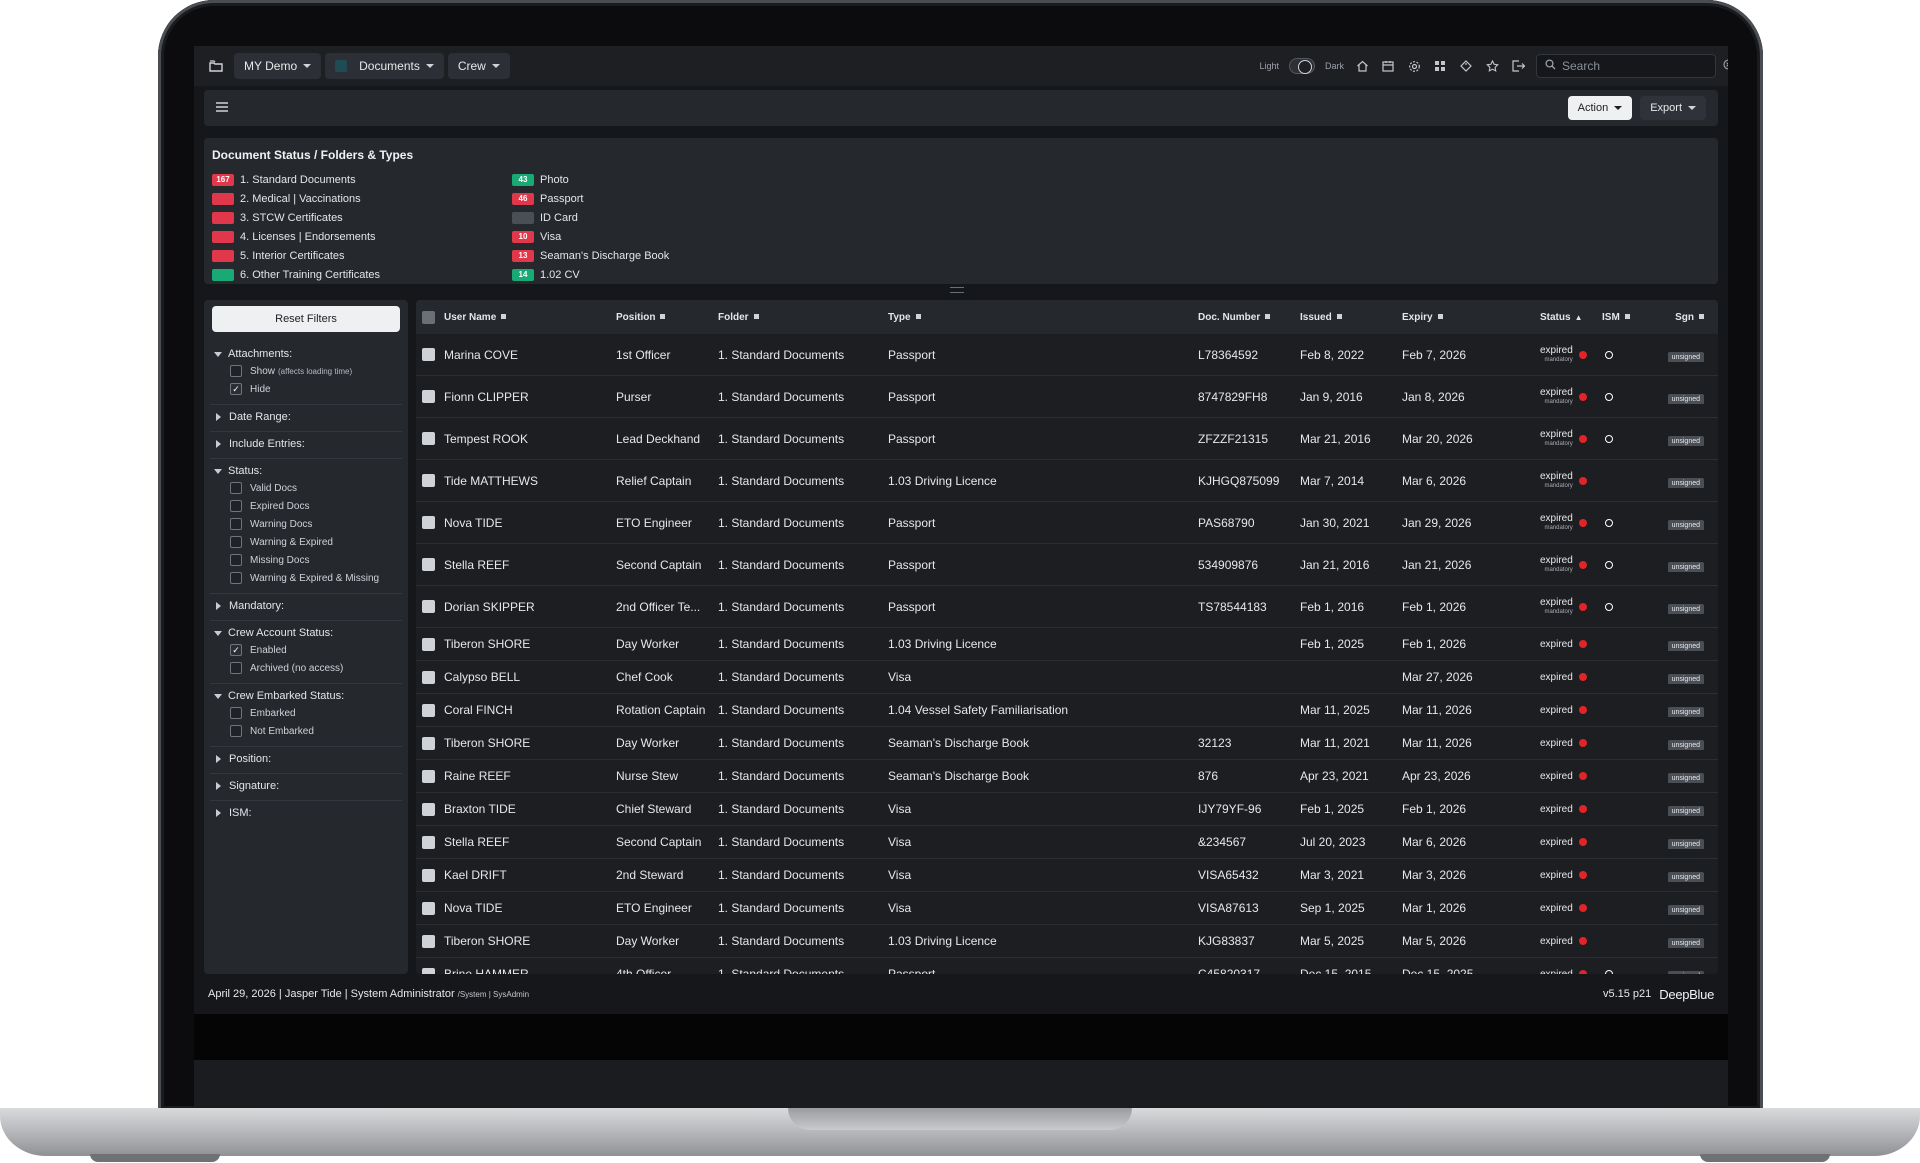 The width and height of the screenshot is (1920, 1163). Describe the element at coordinates (306, 418) in the screenshot. I see `filter-date-range: Date Range:` at that location.